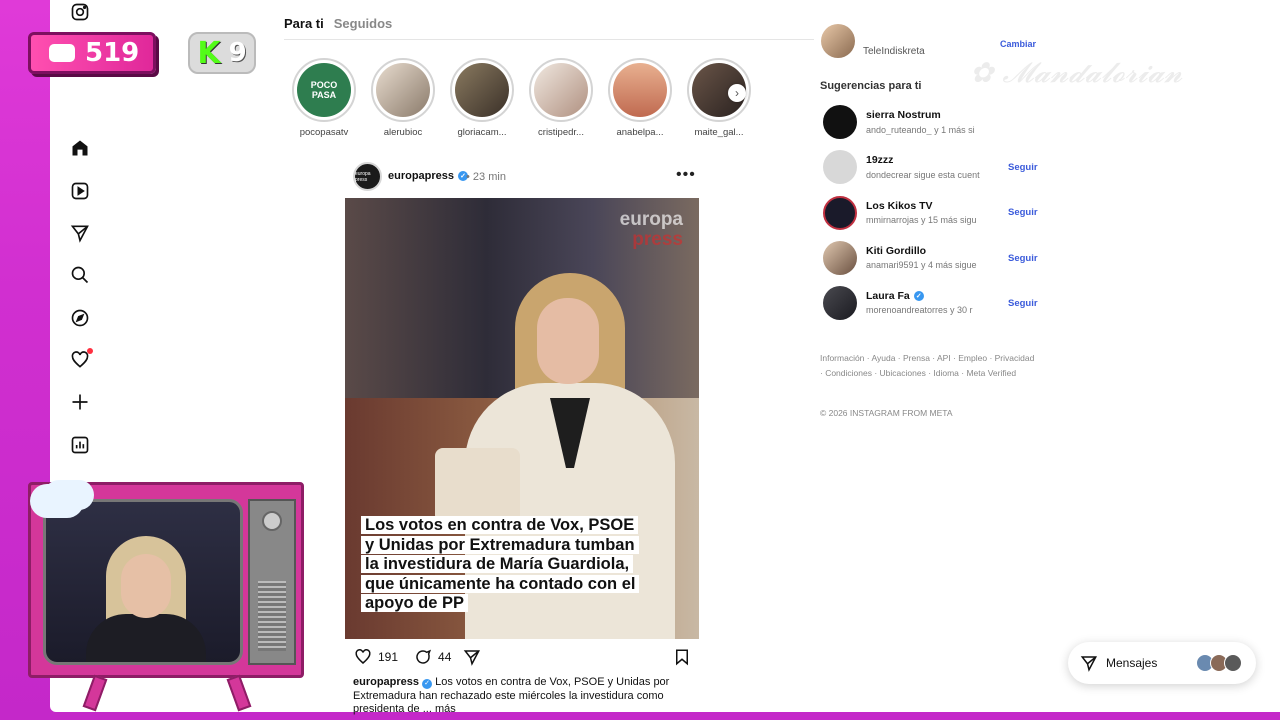 The height and width of the screenshot is (720, 1280). Describe the element at coordinates (871, 86) in the screenshot. I see `suggestions-title: Sugerencias para ti` at that location.